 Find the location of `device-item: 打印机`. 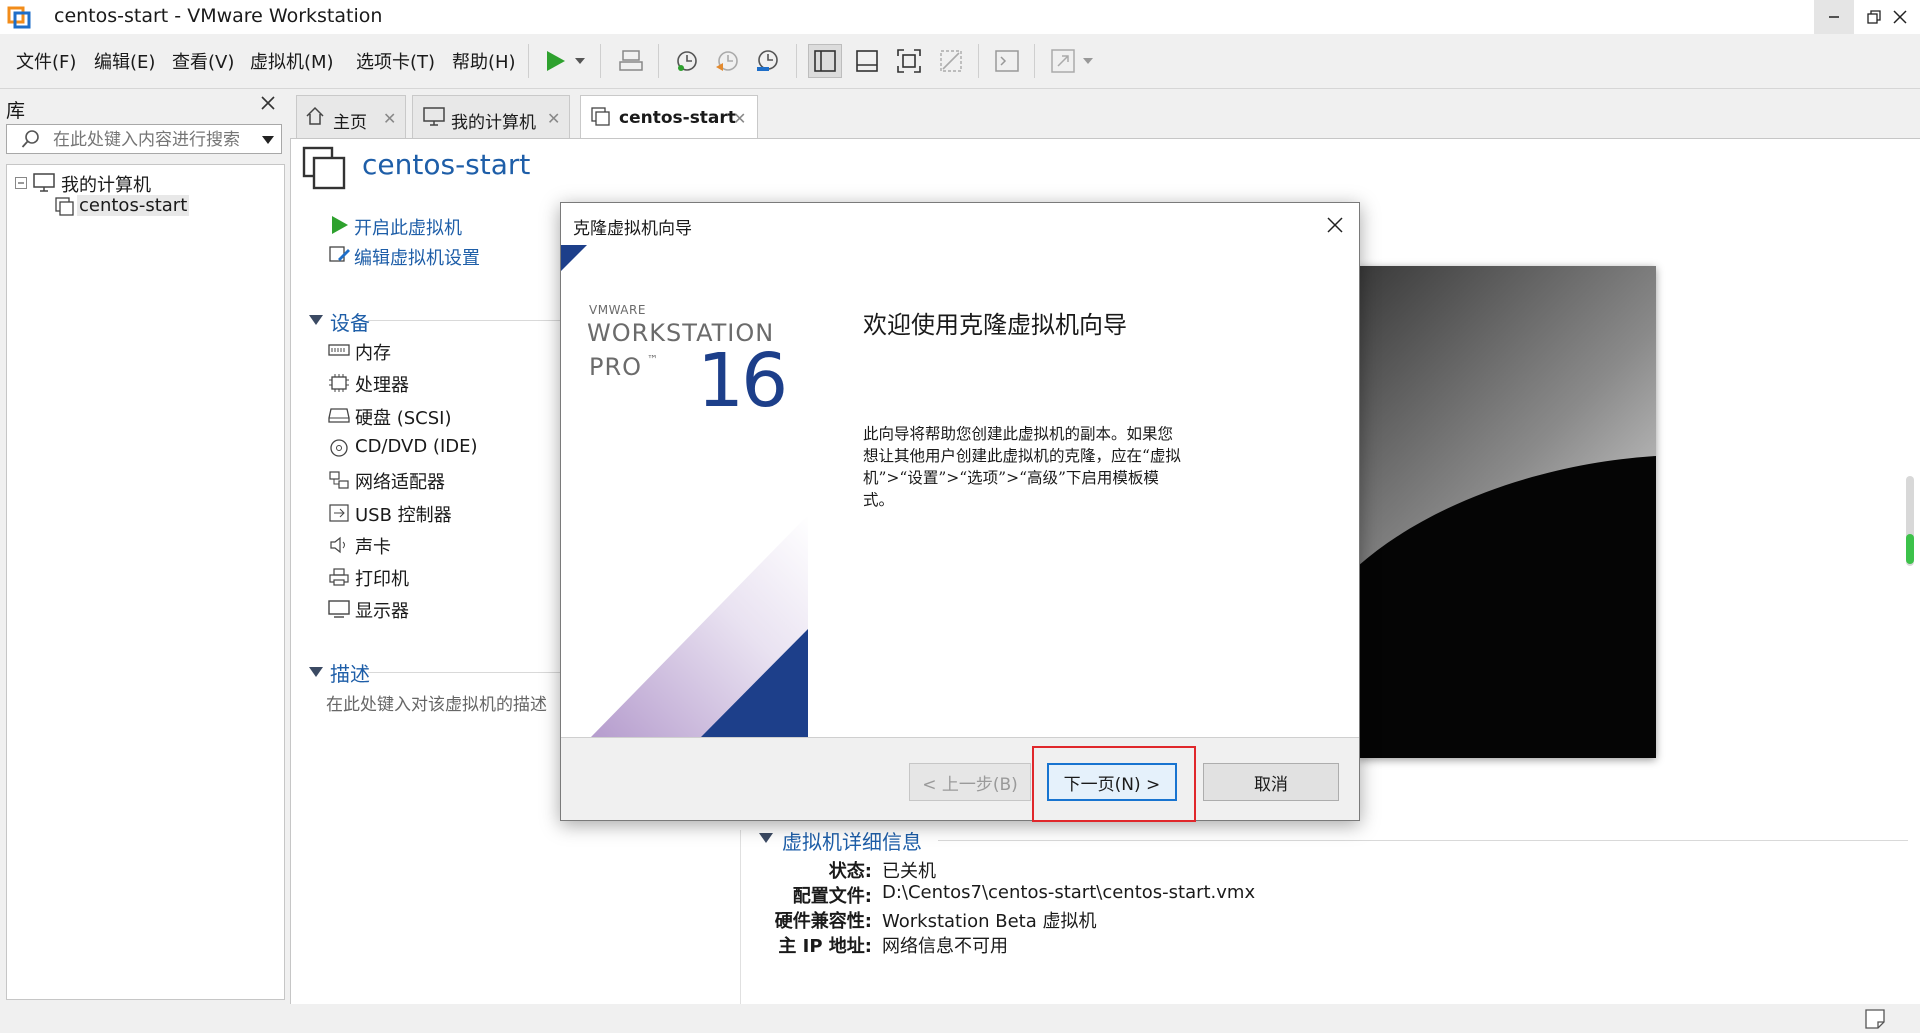

device-item: 打印机 is located at coordinates (382, 578).